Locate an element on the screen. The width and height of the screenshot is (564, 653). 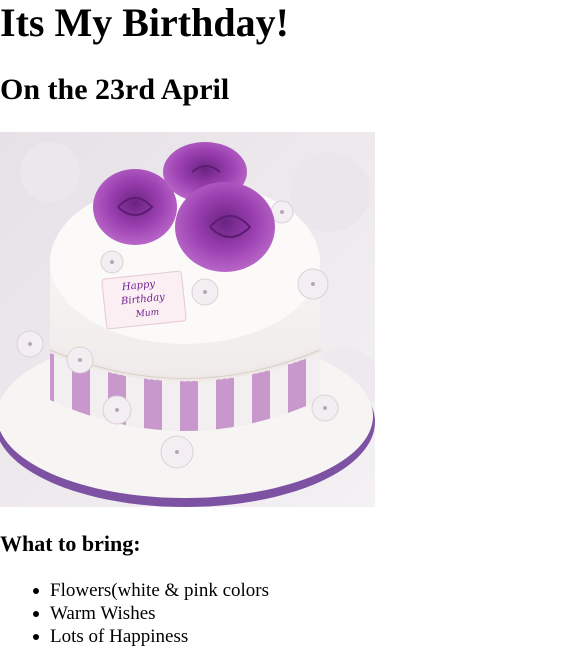
page-title: Its My Birthday! is located at coordinates (144, 22).